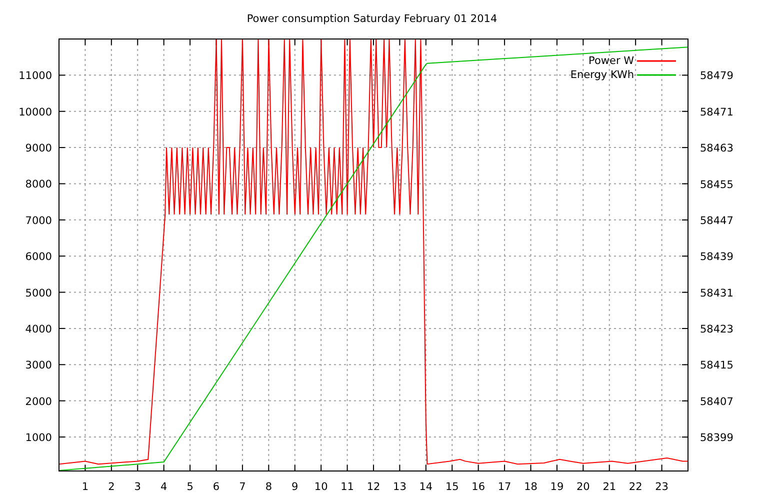 This screenshot has height=500, width=768. What do you see at coordinates (611, 61) in the screenshot?
I see `legend-label: Power W` at bounding box center [611, 61].